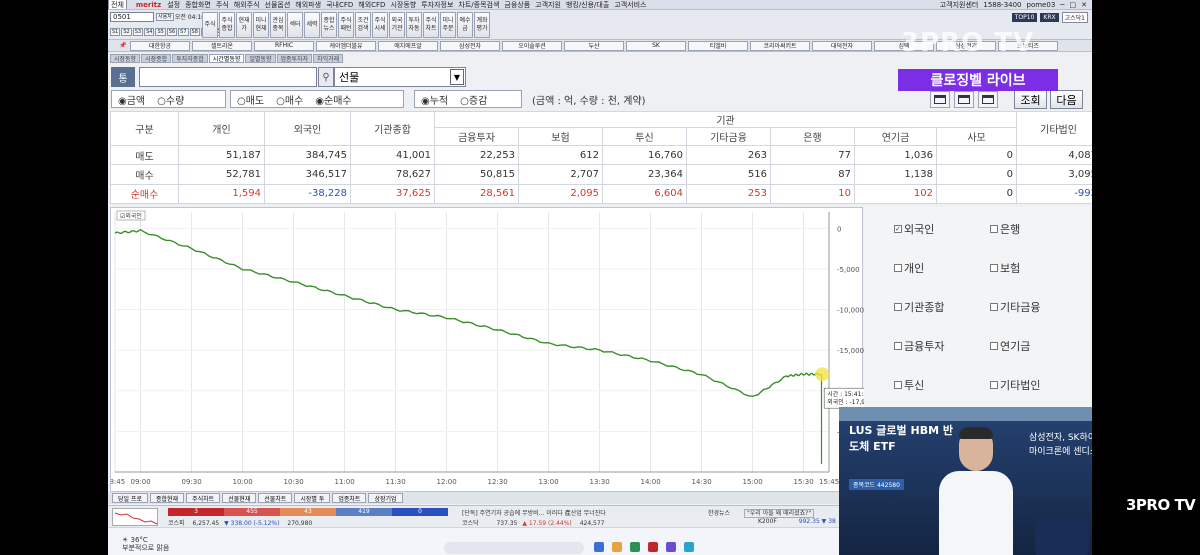 This screenshot has height=555, width=1200. Describe the element at coordinates (1015, 385) in the screenshot. I see `investor-checkbox: 기타법인` at that location.